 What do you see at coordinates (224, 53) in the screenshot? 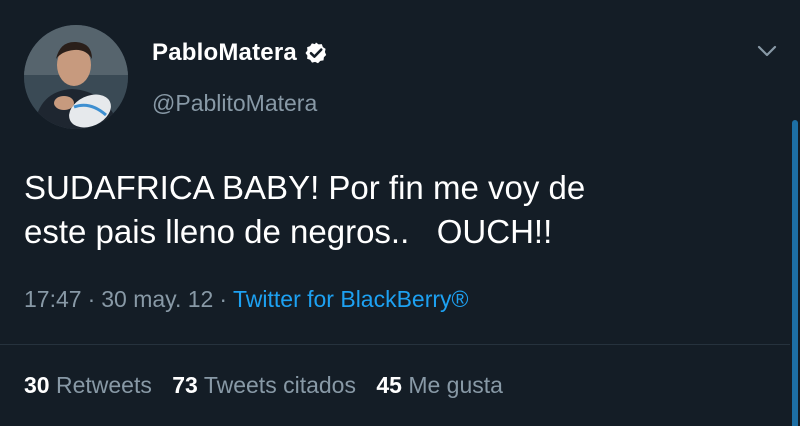
I see `display-name: PabloMatera` at bounding box center [224, 53].